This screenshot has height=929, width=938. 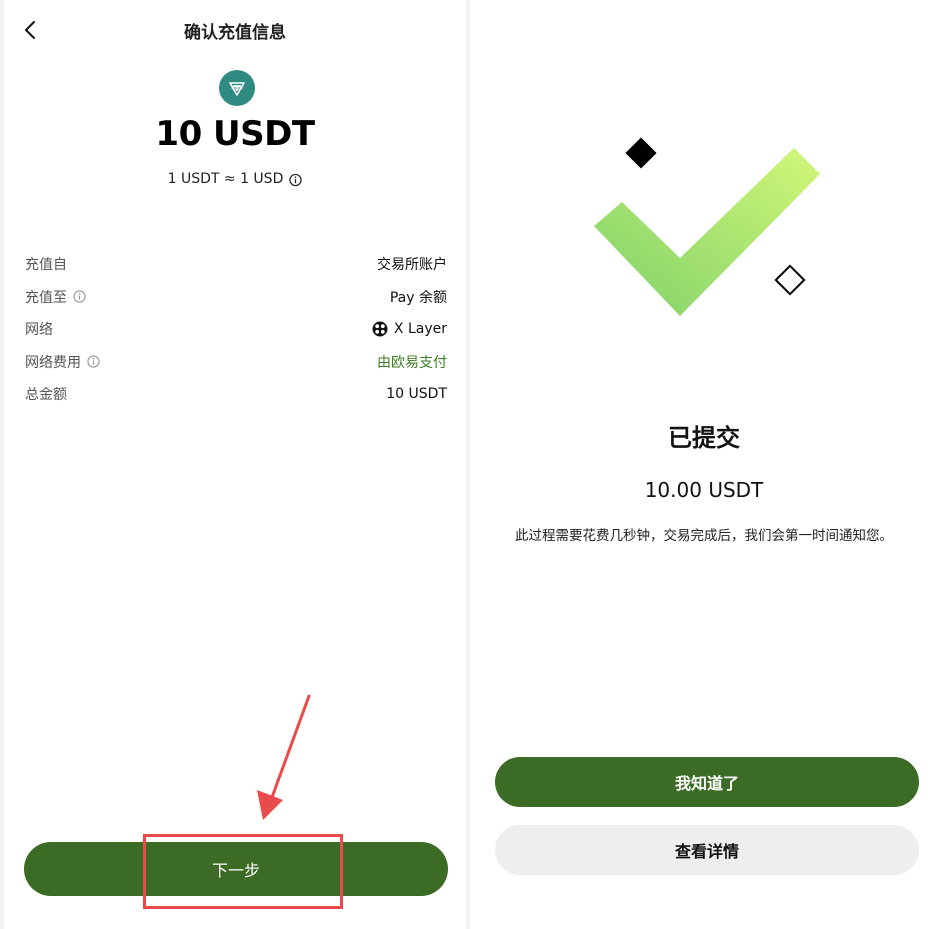 What do you see at coordinates (641, 153) in the screenshot?
I see `diamond-filled-icon` at bounding box center [641, 153].